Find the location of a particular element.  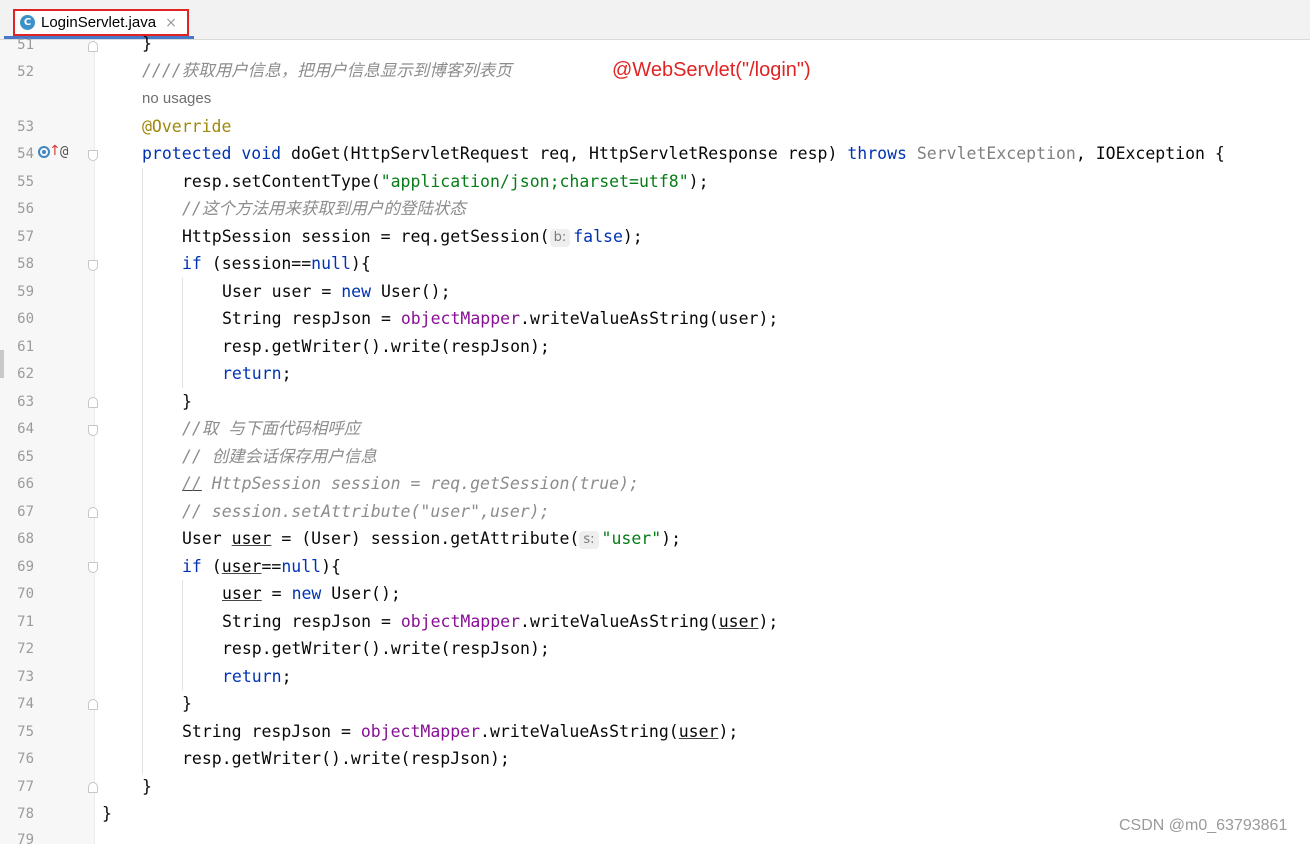

code-line-64: //取 与下面代码相呼应 is located at coordinates (271, 428).